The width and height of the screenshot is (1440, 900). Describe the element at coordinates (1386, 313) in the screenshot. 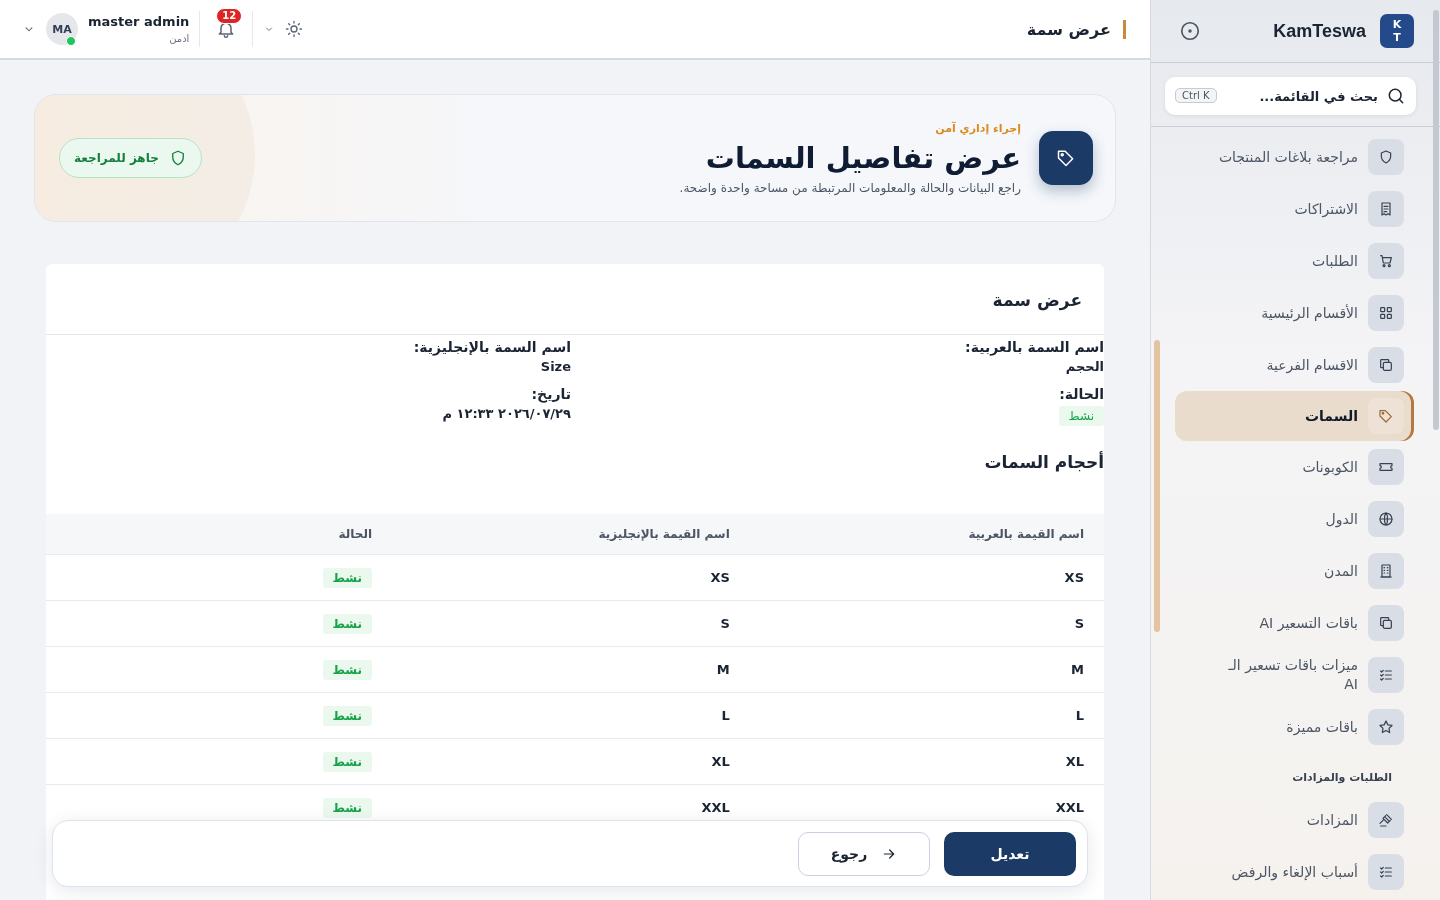

I see `grid-icon` at that location.